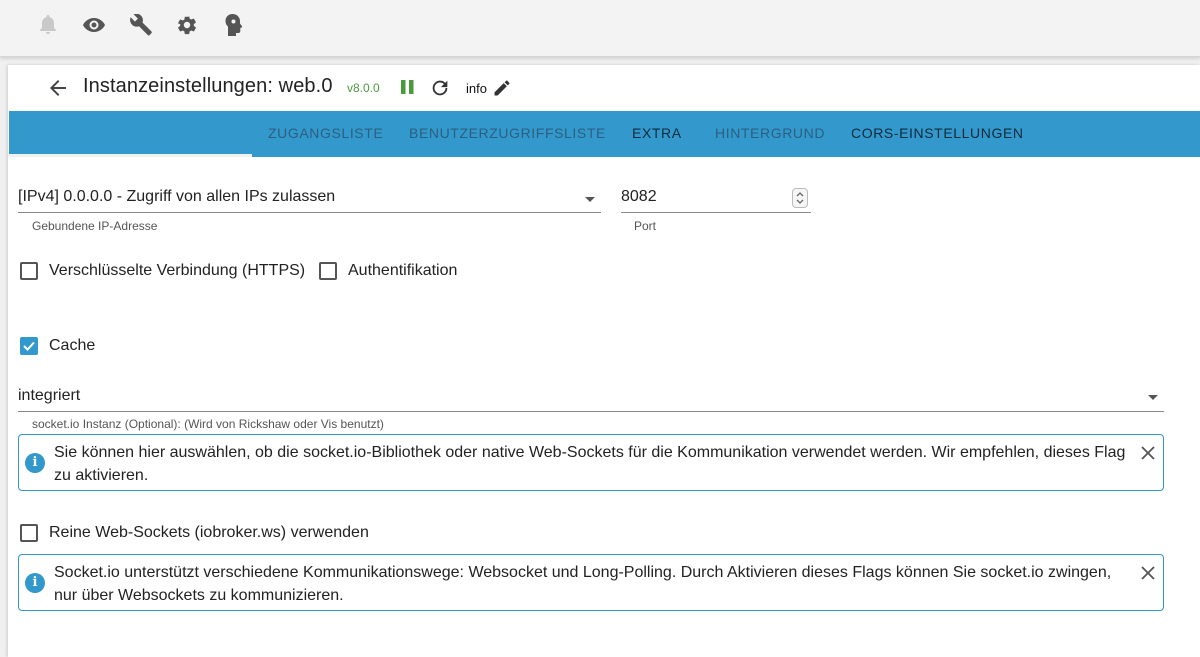 The width and height of the screenshot is (1200, 657). Describe the element at coordinates (130, 155) in the screenshot. I see `tab-indicator` at that location.